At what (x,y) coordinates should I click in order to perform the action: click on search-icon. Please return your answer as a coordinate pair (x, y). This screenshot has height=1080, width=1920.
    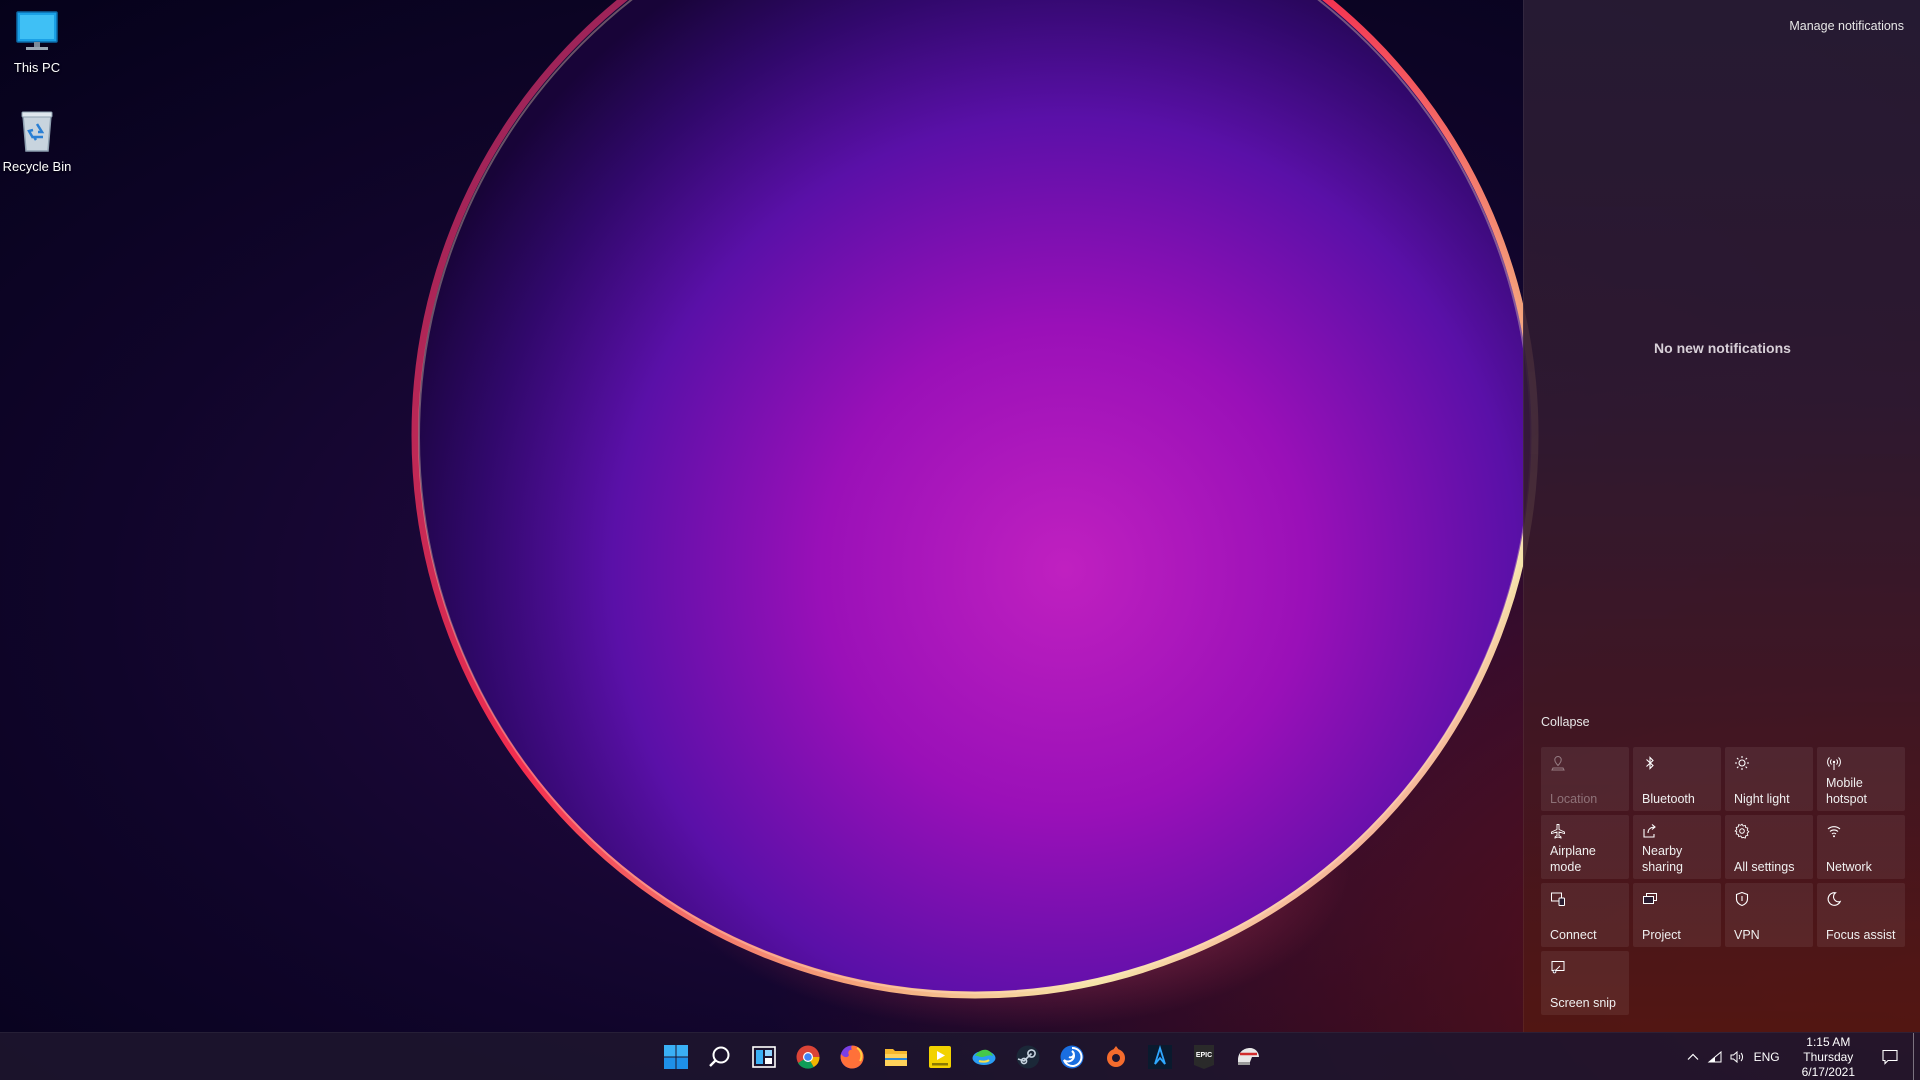
    Looking at the image, I should click on (719, 1056).